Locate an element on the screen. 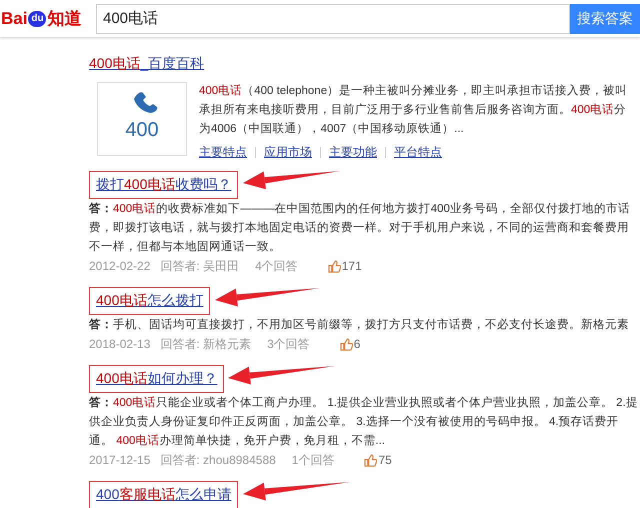 This screenshot has width=640, height=508. answer-count: 1个回答 is located at coordinates (313, 460).